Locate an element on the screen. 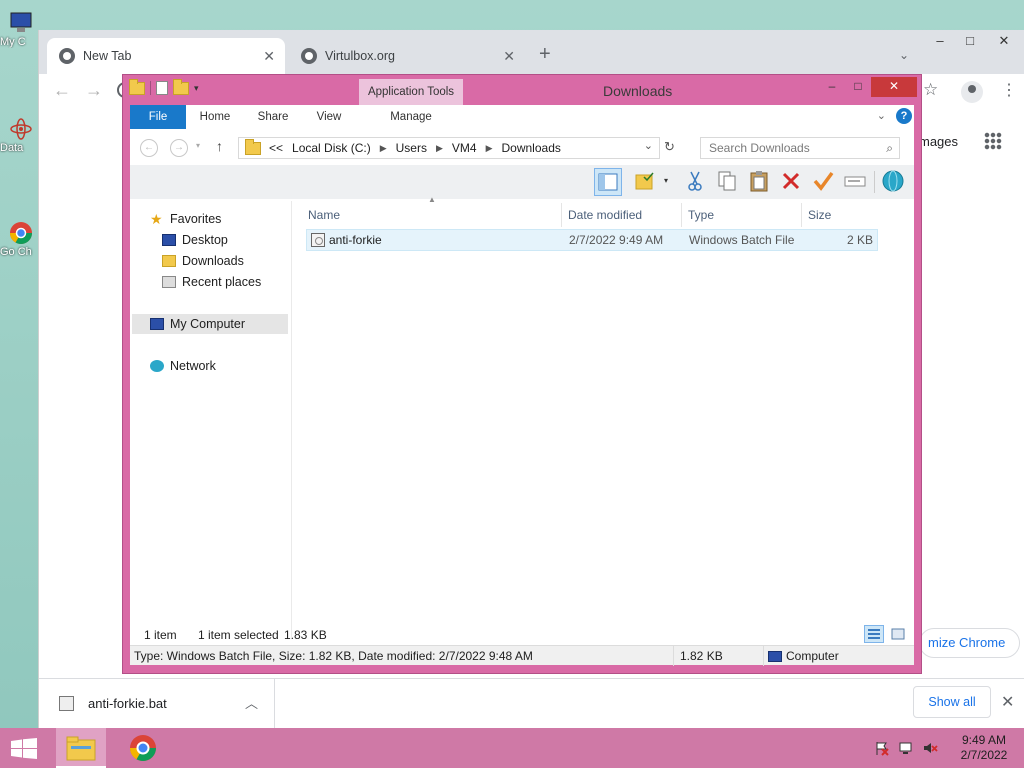  column-headers: ▲ Name Date modified Type Size is located at coordinates (594, 211).